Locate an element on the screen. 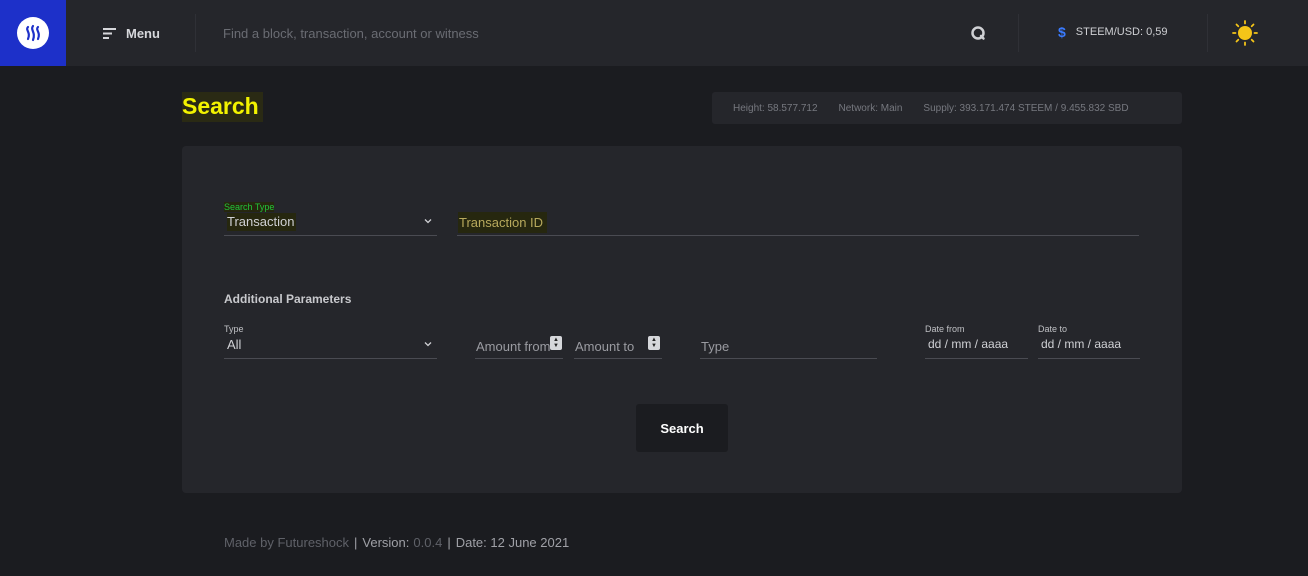 The image size is (1308, 576). sun-icon is located at coordinates (1245, 33).